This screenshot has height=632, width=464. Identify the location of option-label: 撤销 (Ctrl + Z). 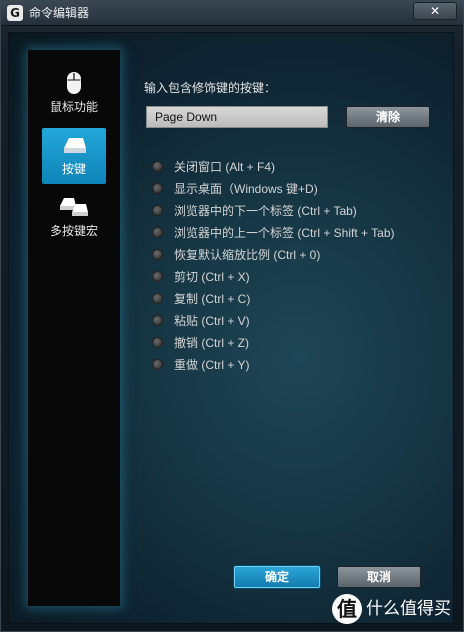
(211, 343).